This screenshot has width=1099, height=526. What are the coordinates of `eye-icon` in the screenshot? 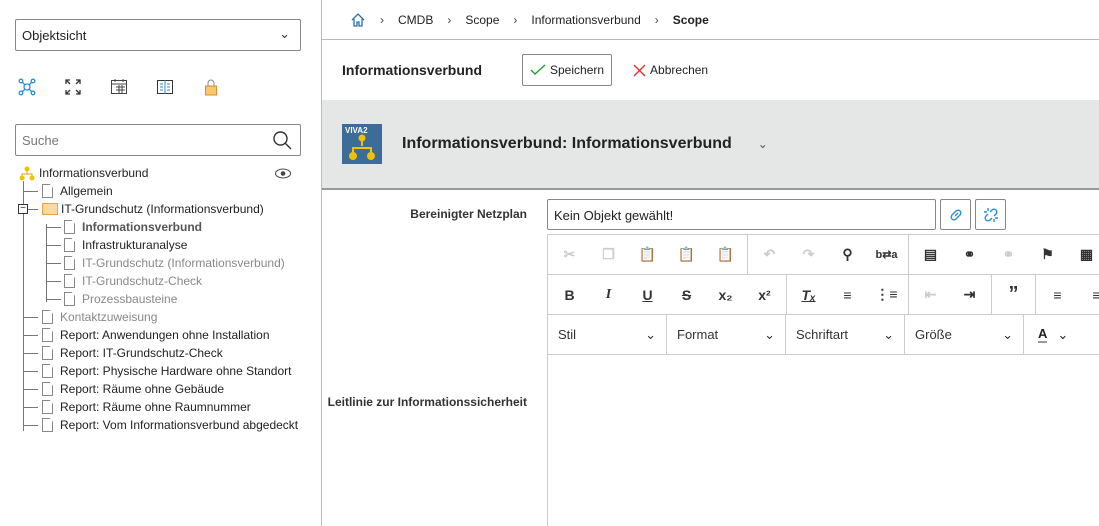 It's located at (283, 173).